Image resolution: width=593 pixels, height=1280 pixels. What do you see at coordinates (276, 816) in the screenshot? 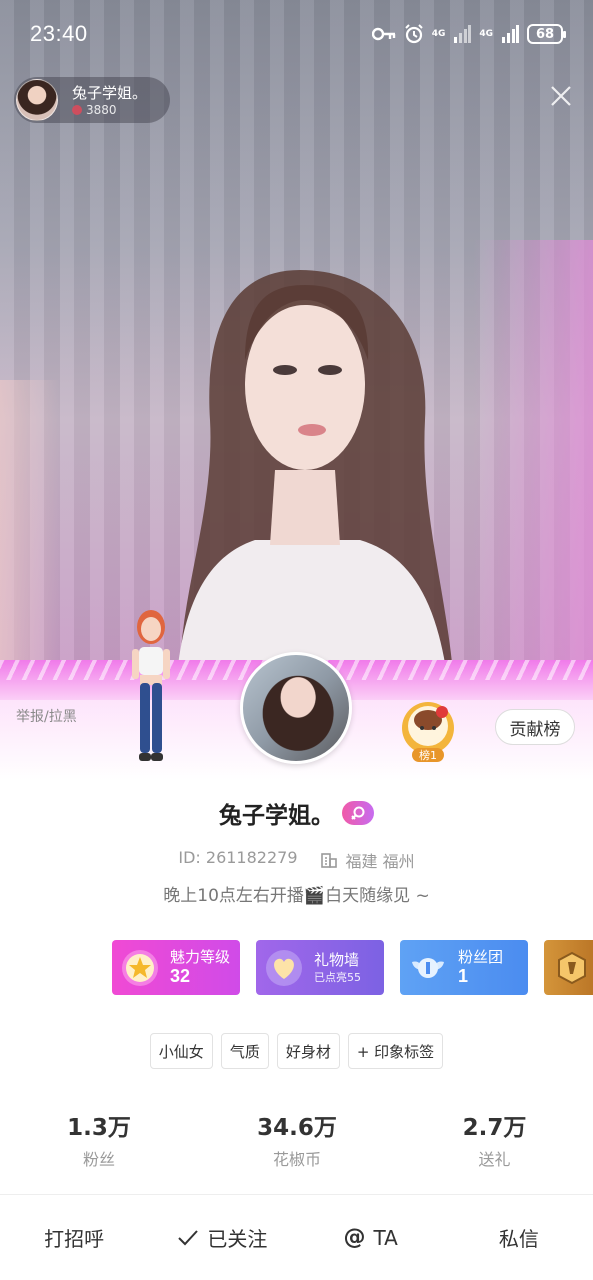
I see `profile-name: 兔子学姐。` at bounding box center [276, 816].